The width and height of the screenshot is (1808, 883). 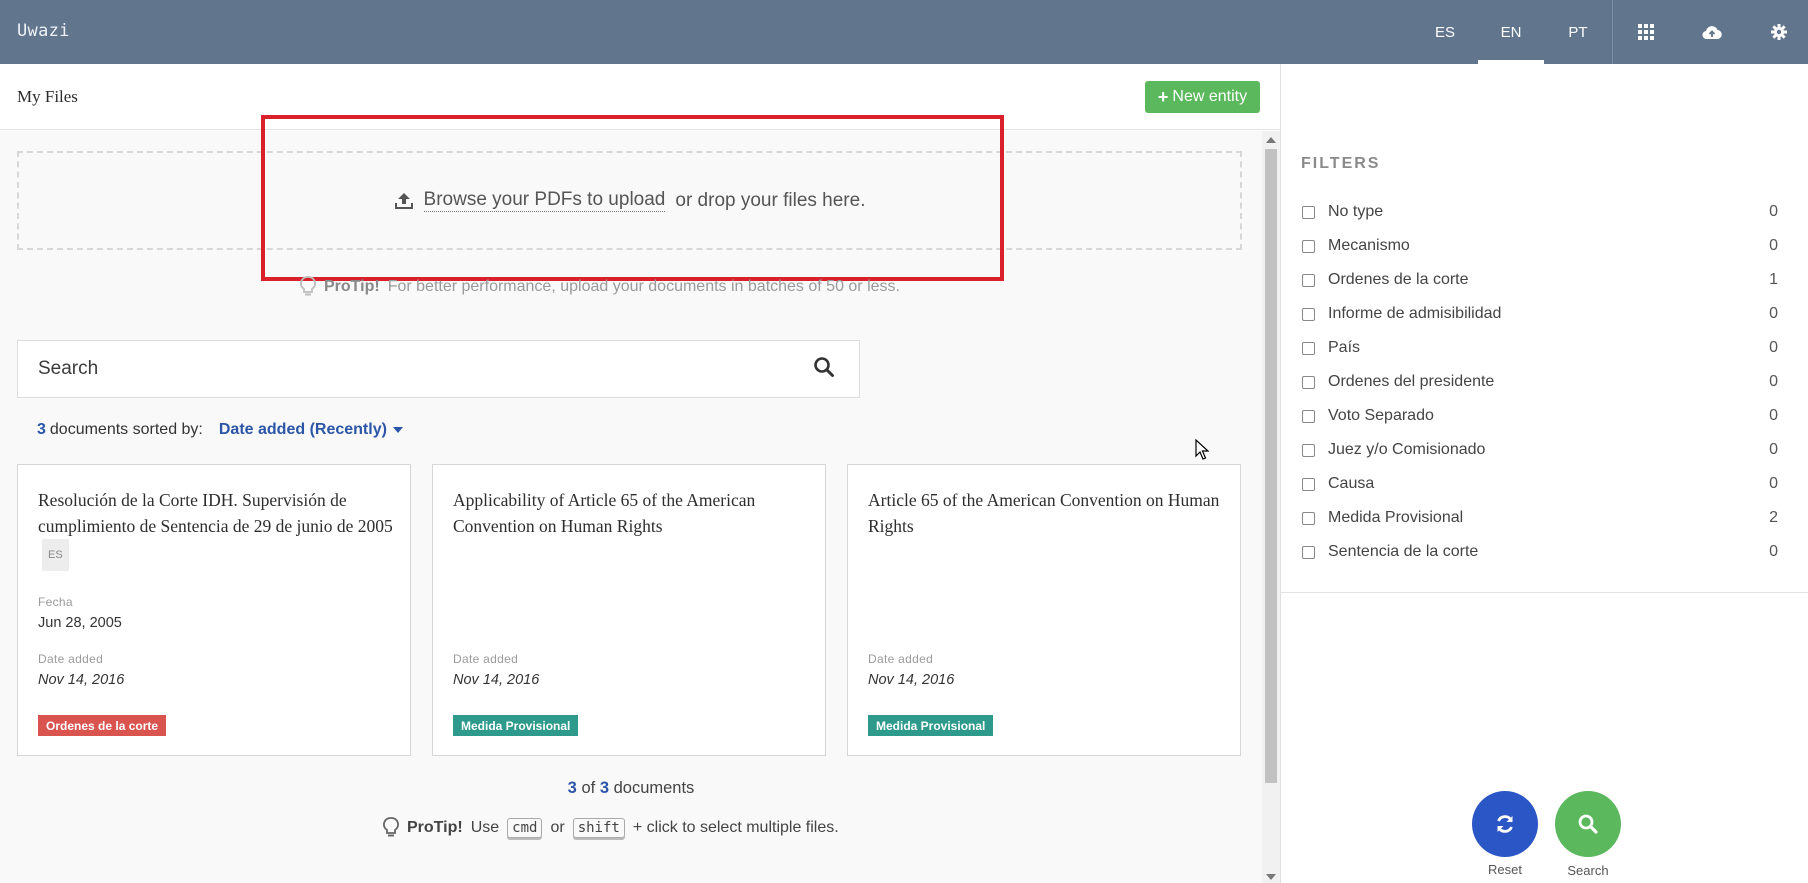 I want to click on documents-count: 3, so click(x=41, y=429).